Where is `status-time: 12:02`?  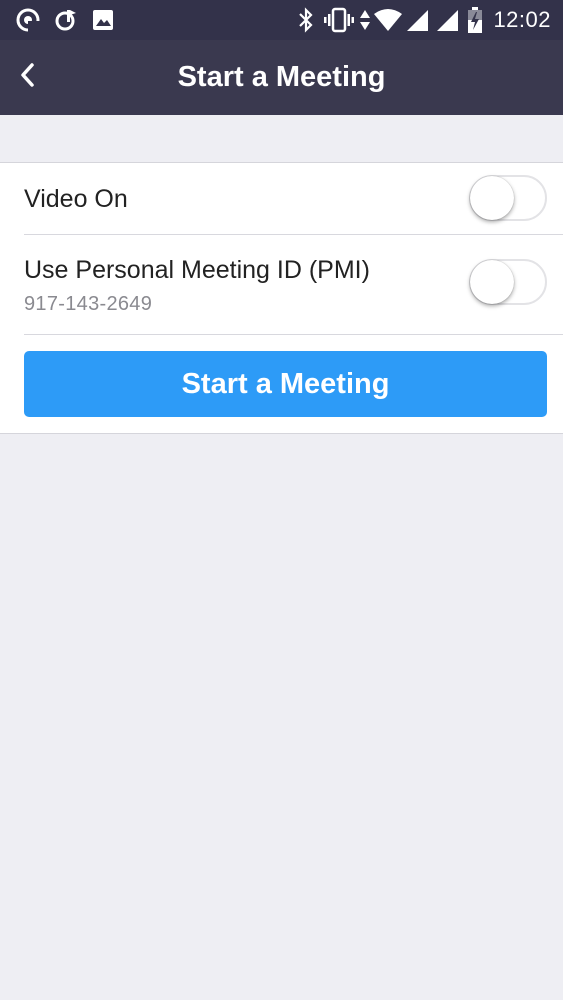 status-time: 12:02 is located at coordinates (522, 19).